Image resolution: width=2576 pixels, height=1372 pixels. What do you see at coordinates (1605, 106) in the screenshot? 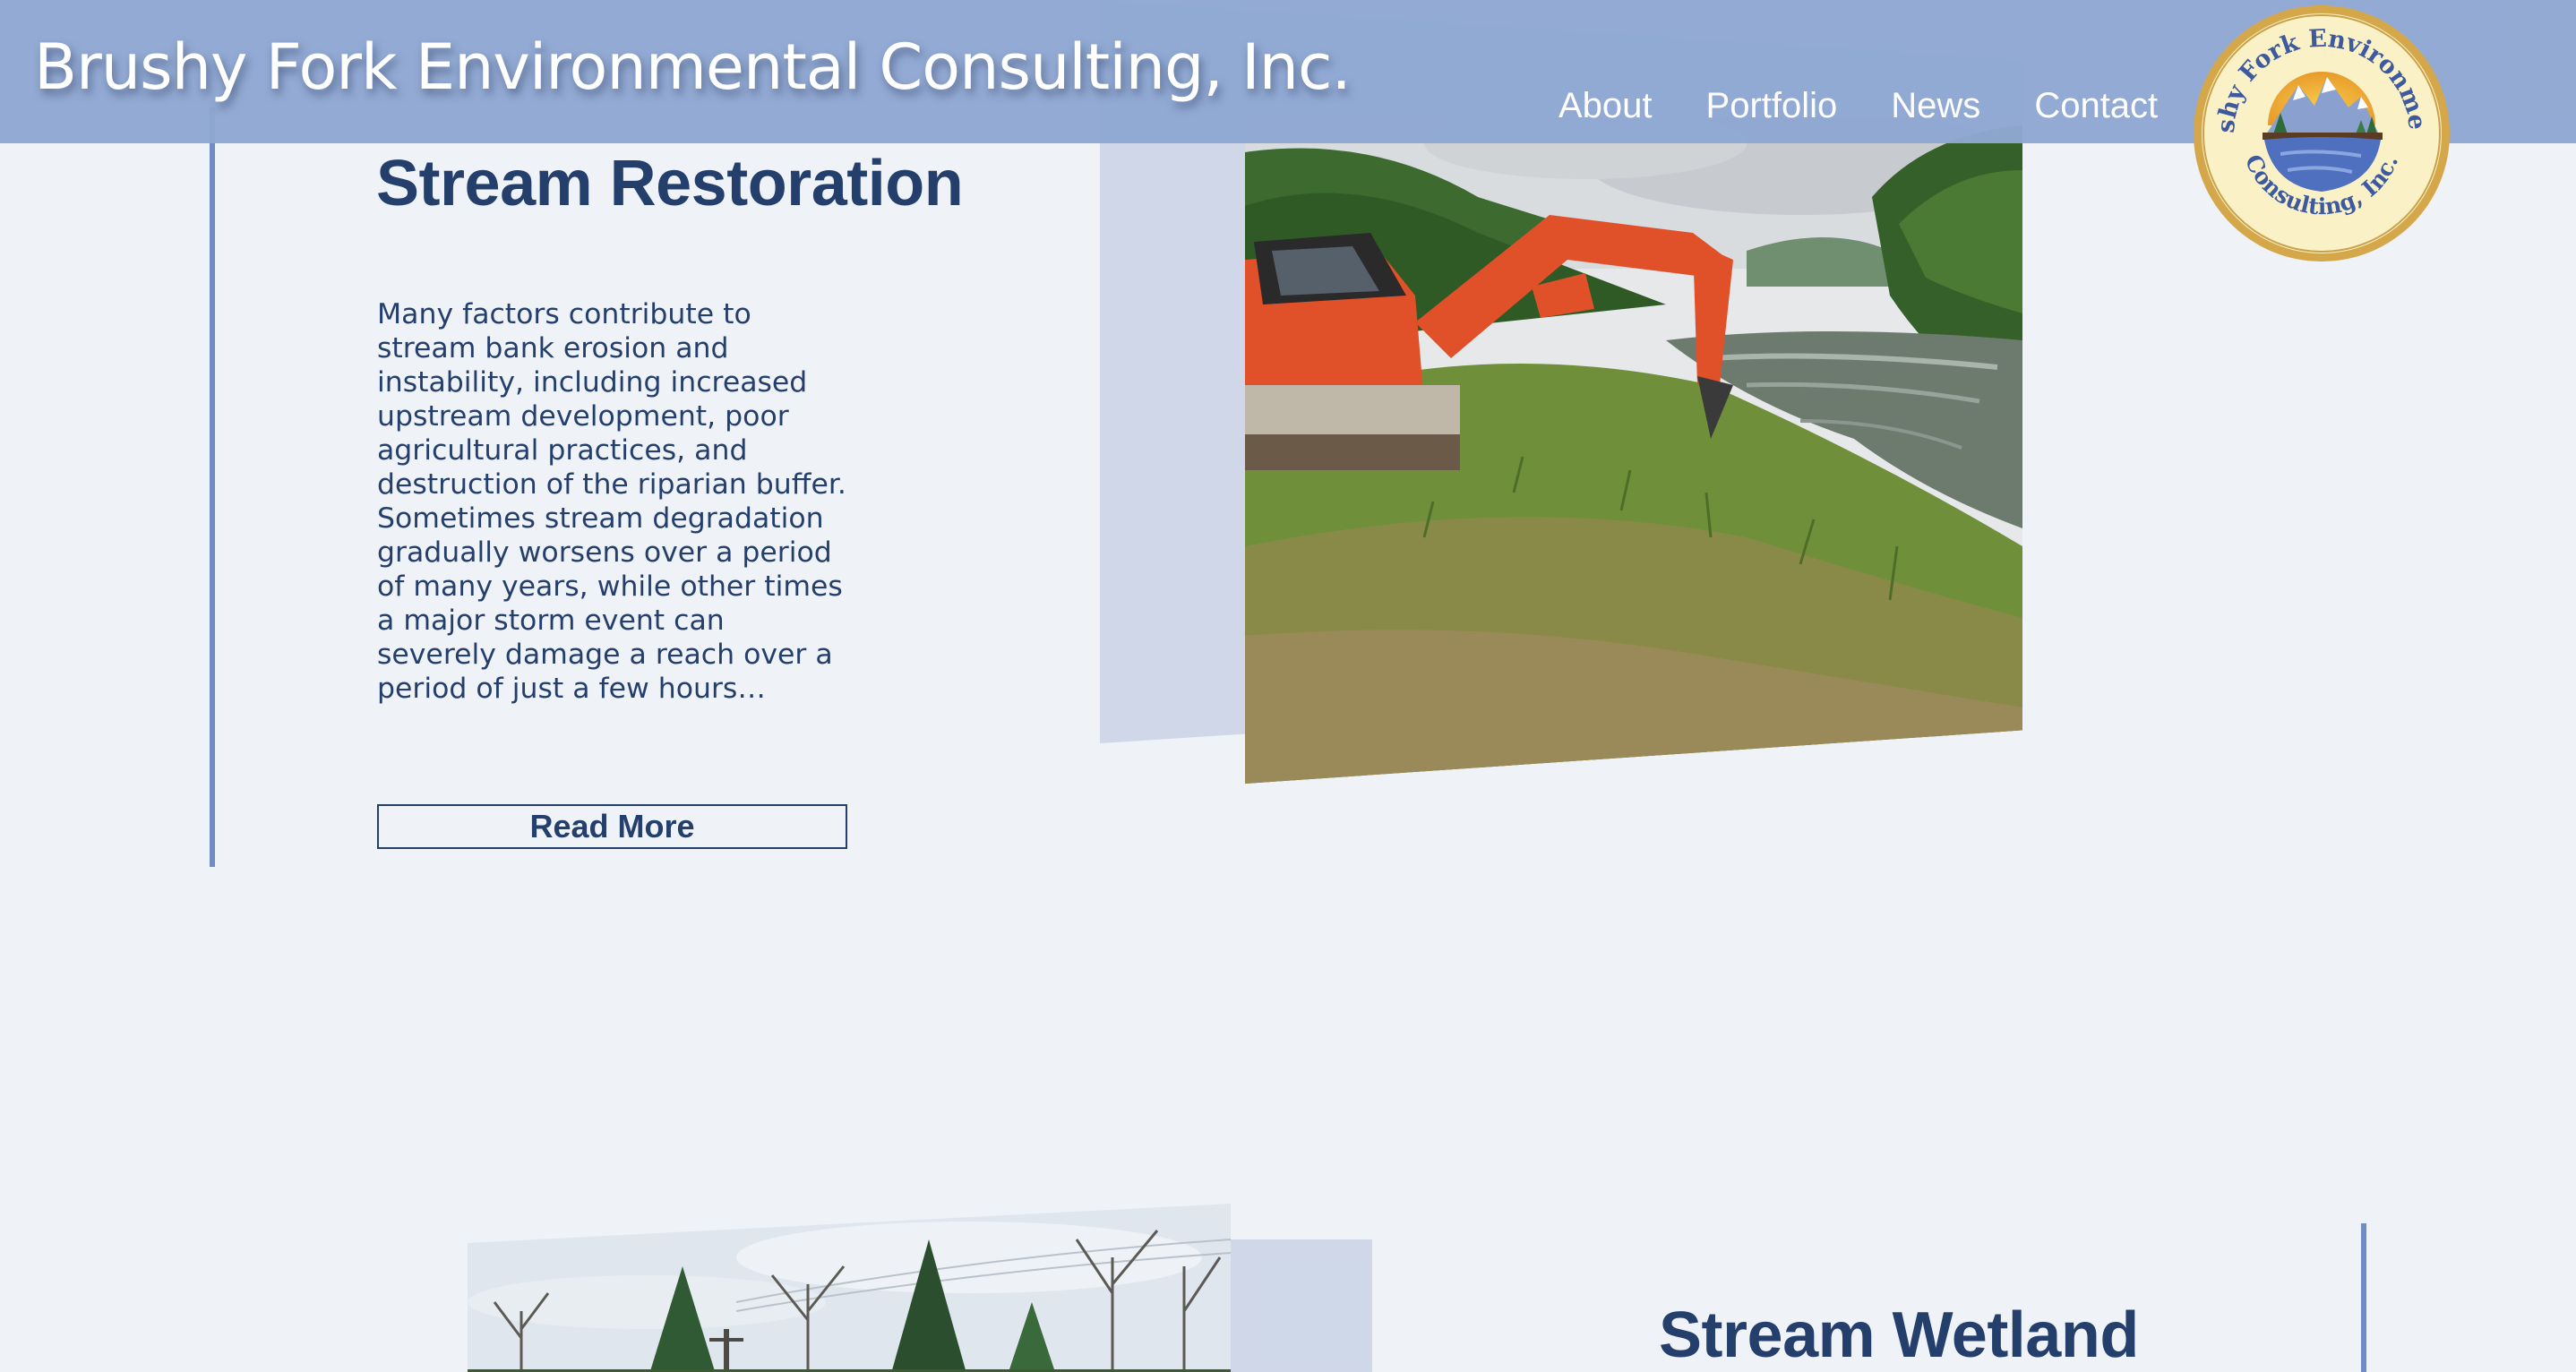
I see `nav-about: About` at bounding box center [1605, 106].